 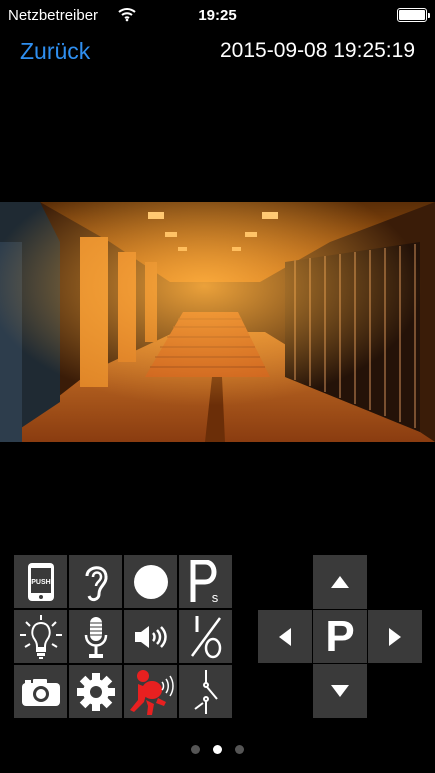 I want to click on microphone-icon, so click(x=95, y=637).